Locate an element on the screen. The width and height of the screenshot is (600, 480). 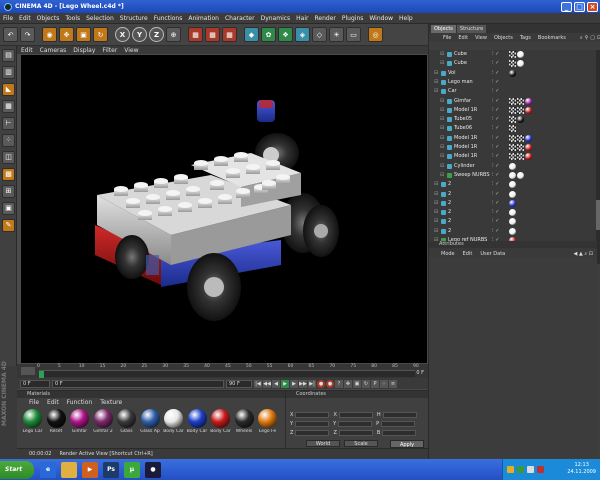
start-button: Start is located at coordinates (17, 469).